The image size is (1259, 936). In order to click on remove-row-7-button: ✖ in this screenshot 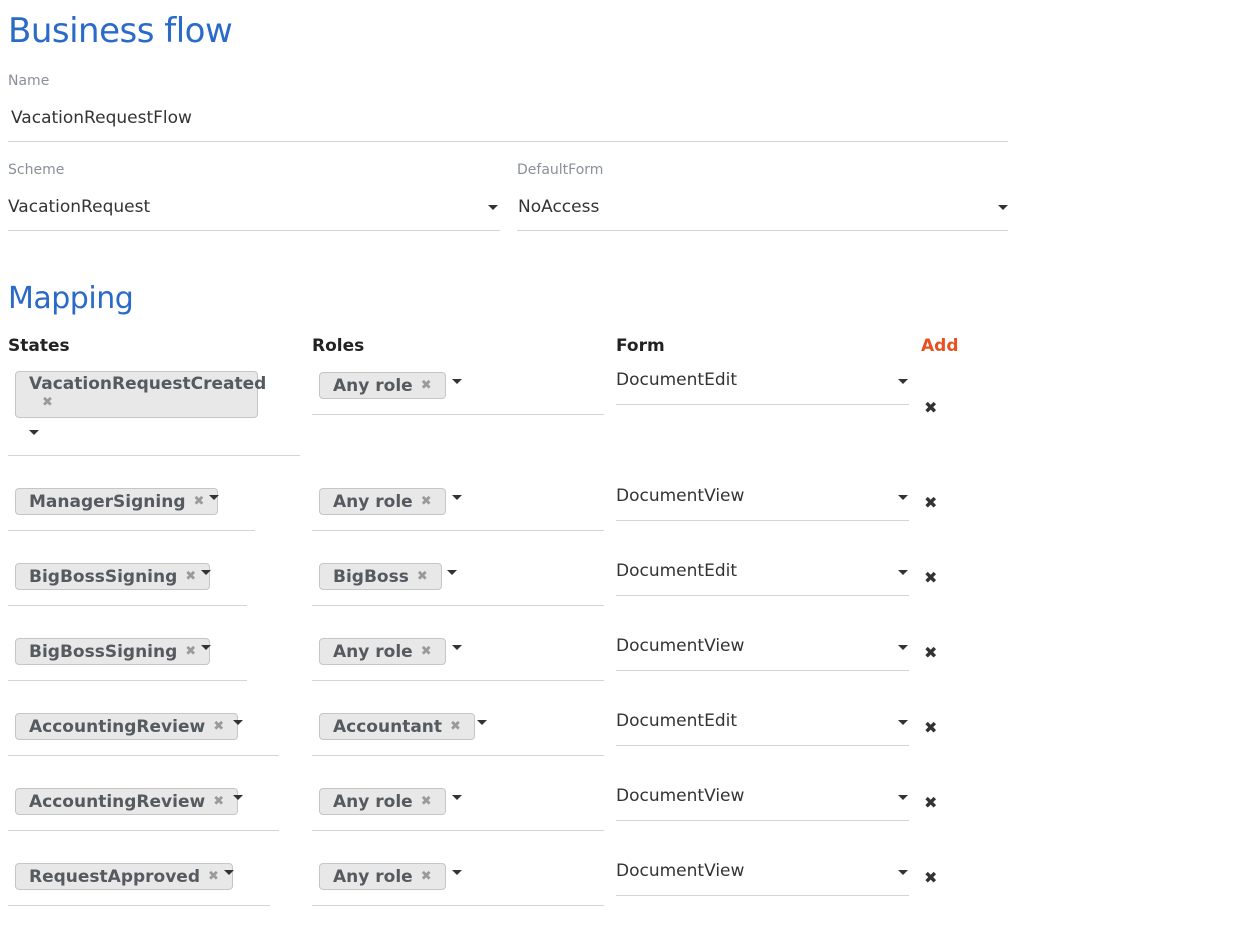, I will do `click(930, 877)`.